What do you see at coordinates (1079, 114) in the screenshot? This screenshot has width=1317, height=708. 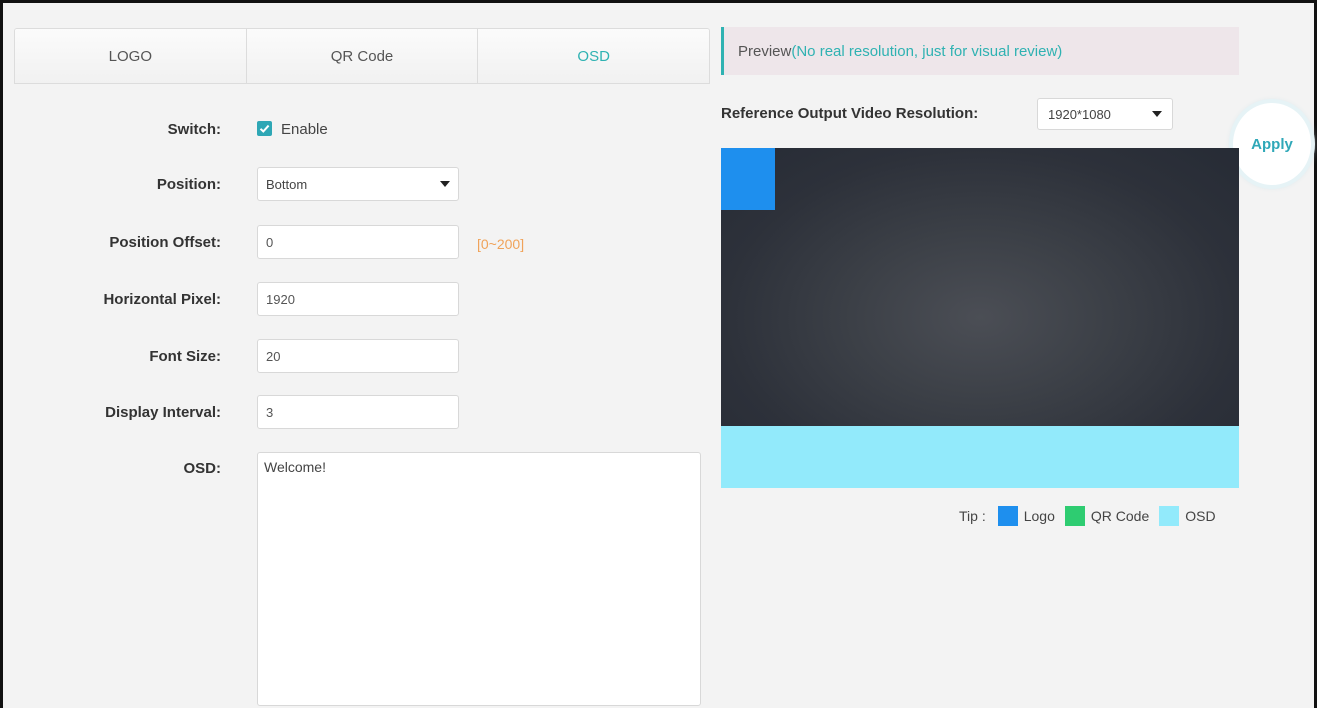 I see `resolution-select-value: 1920*1080` at bounding box center [1079, 114].